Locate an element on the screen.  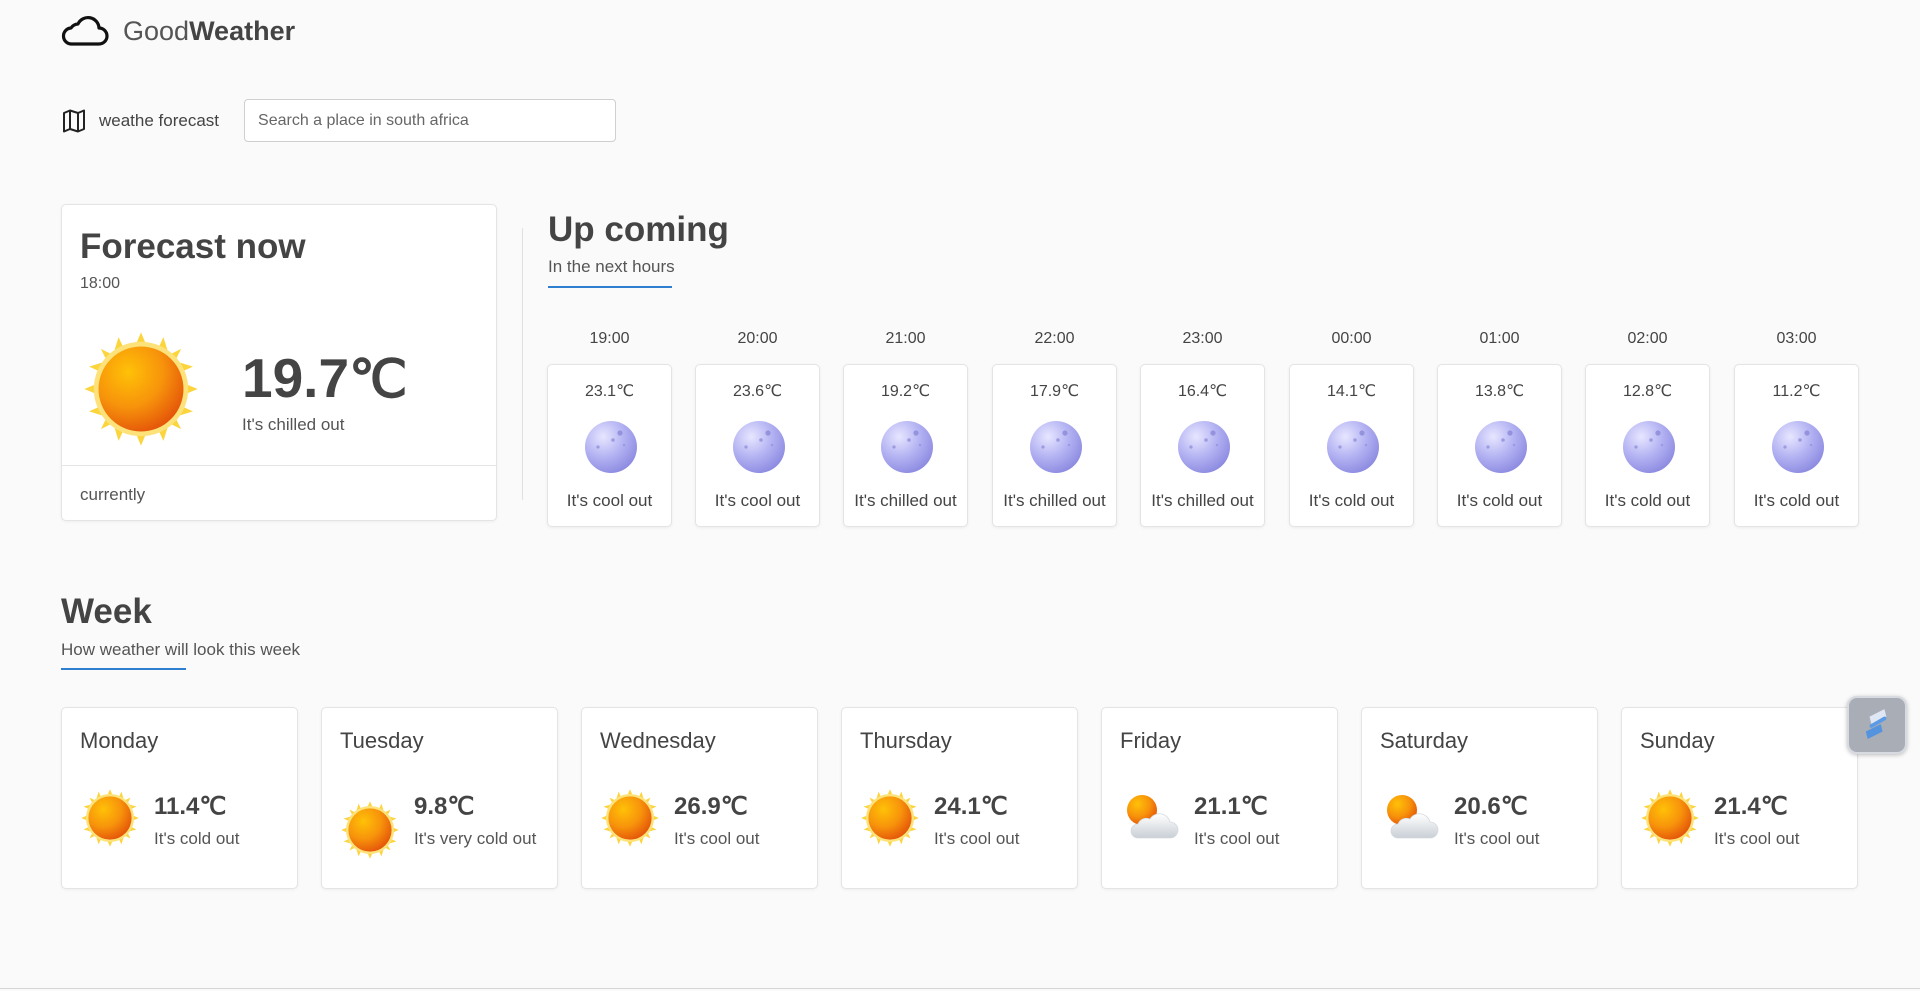
page-bottom-border is located at coordinates (960, 988).